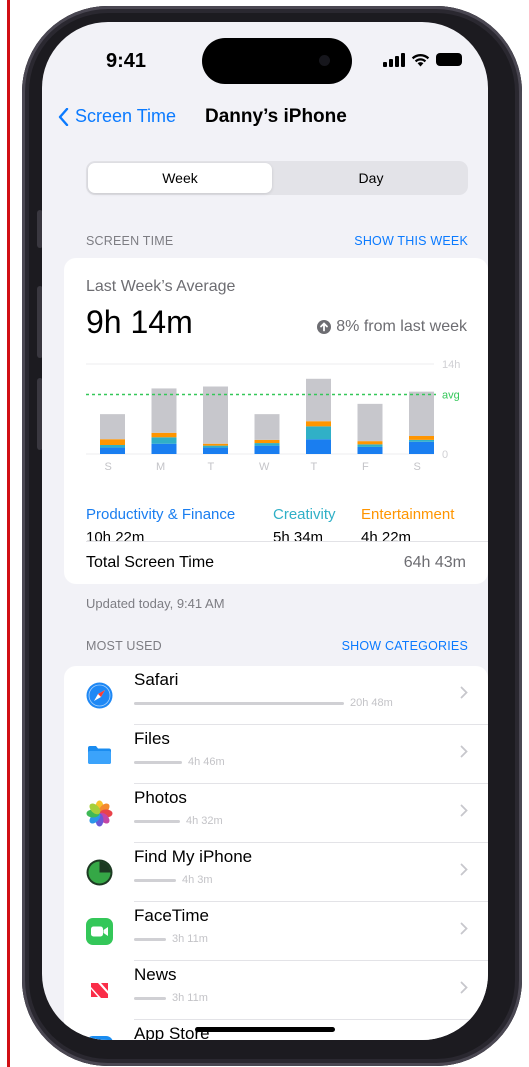  I want to click on app-row-find-my-iphone: Find My iPhone 4h 3m, so click(276, 872).